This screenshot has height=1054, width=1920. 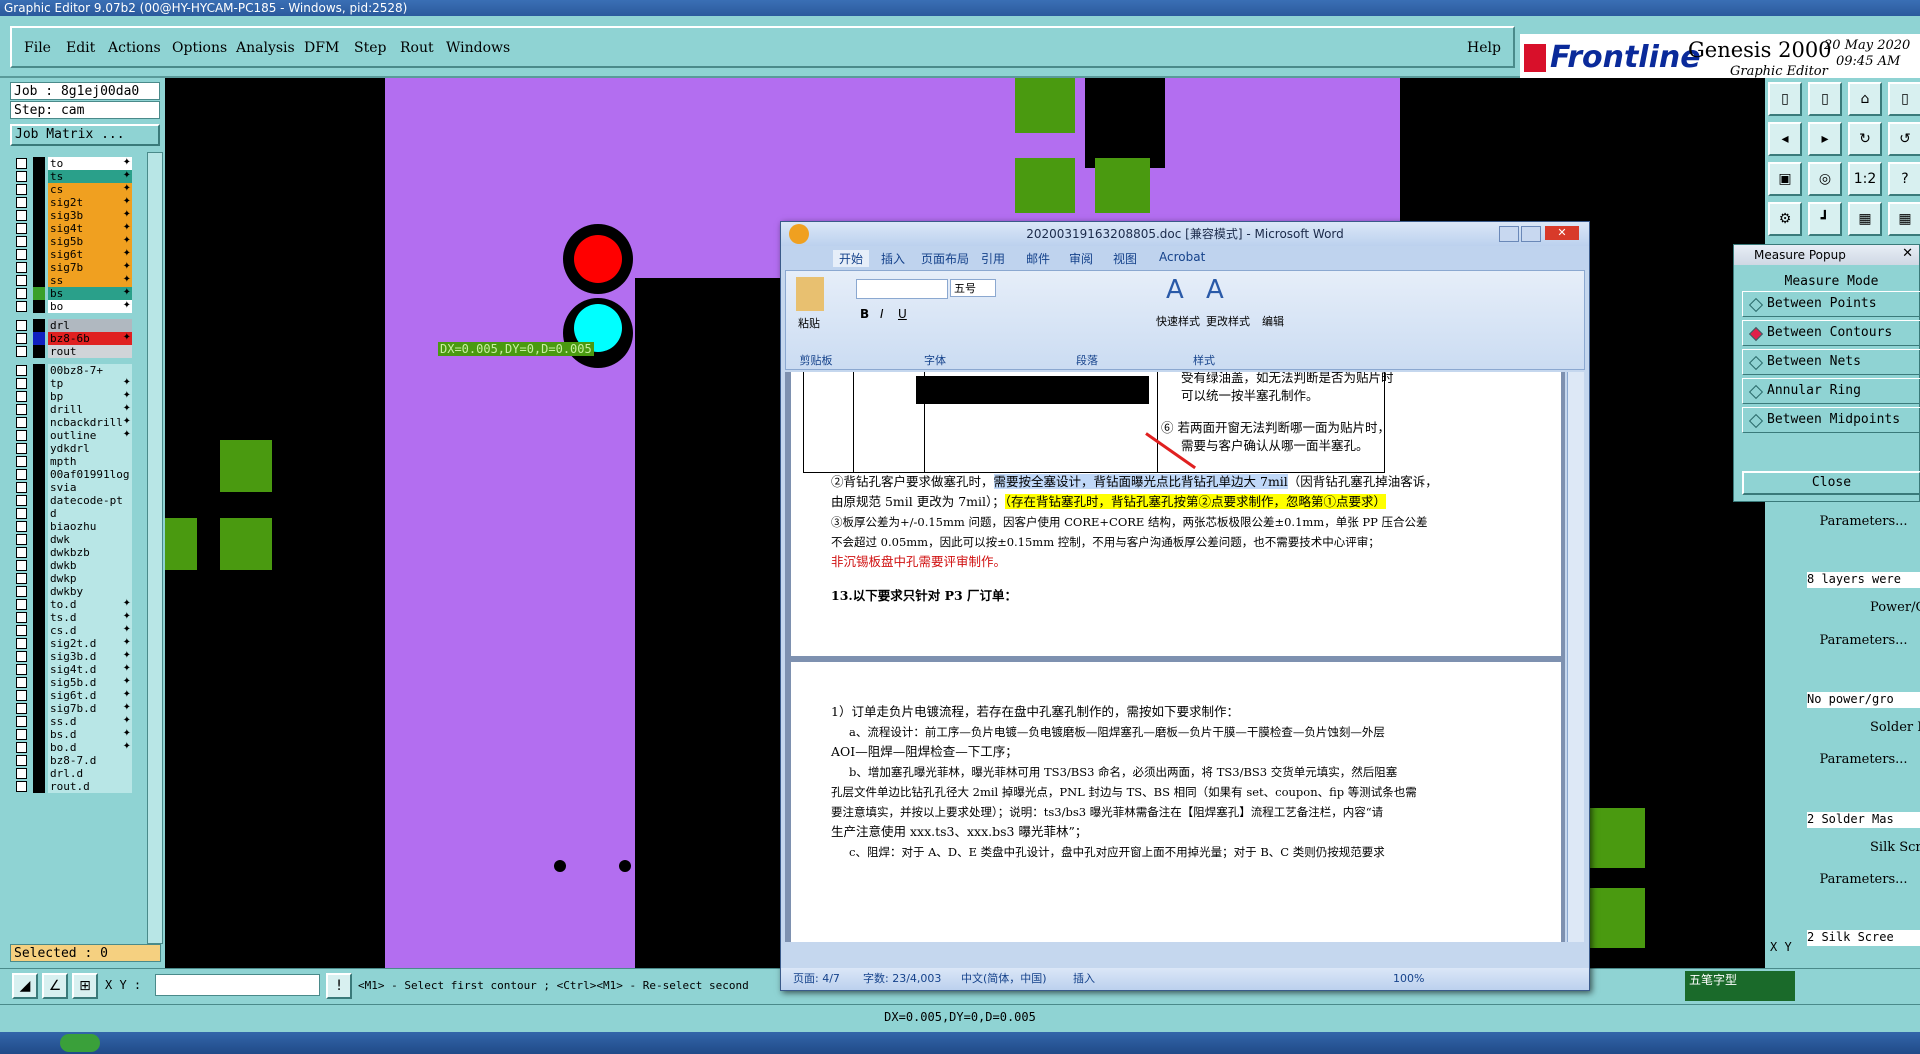 I want to click on menu-analysis: Analysis, so click(x=265, y=48).